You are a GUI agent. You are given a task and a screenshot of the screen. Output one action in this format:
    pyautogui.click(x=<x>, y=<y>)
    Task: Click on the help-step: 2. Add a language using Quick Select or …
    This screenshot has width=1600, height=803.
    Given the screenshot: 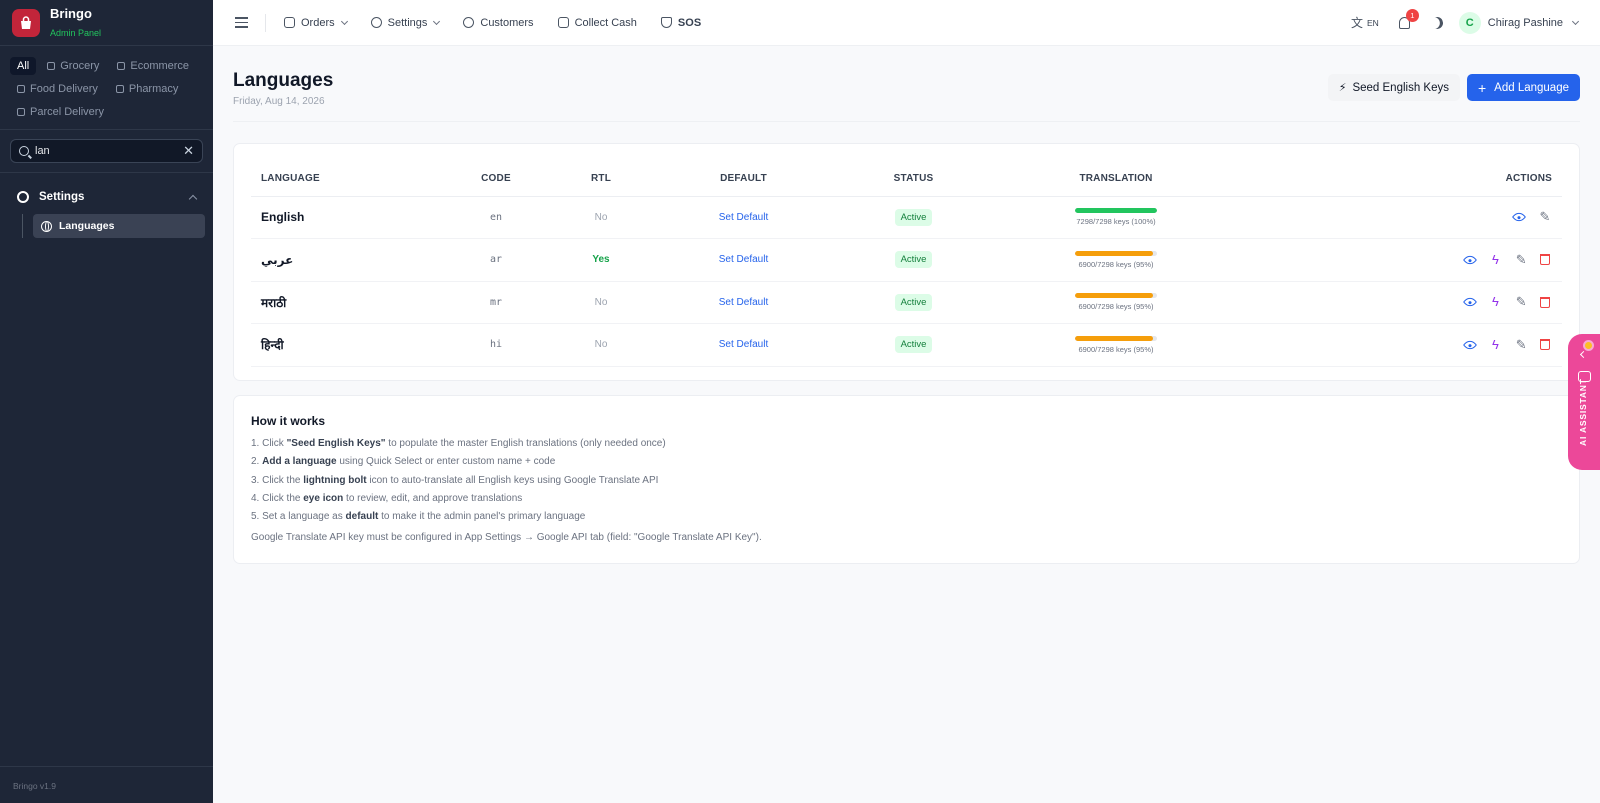 What is the action you would take?
    pyautogui.click(x=403, y=462)
    